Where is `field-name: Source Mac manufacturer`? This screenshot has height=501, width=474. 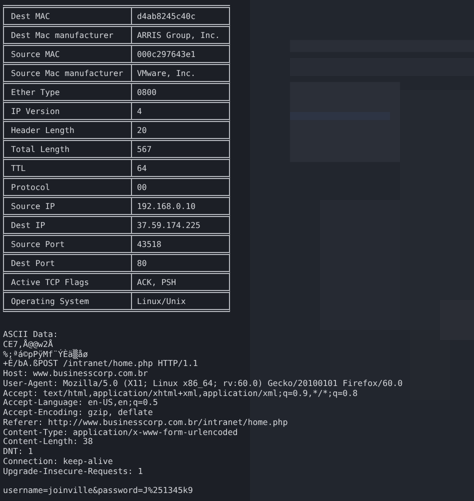 field-name: Source Mac manufacturer is located at coordinates (67, 73).